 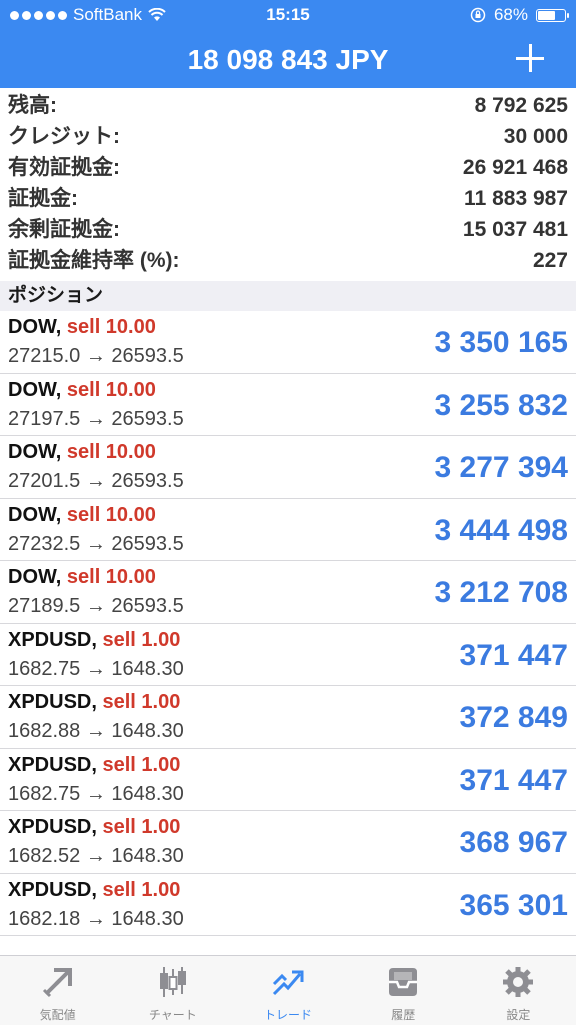 What do you see at coordinates (403, 1015) in the screenshot?
I see `tab-label: 履歴` at bounding box center [403, 1015].